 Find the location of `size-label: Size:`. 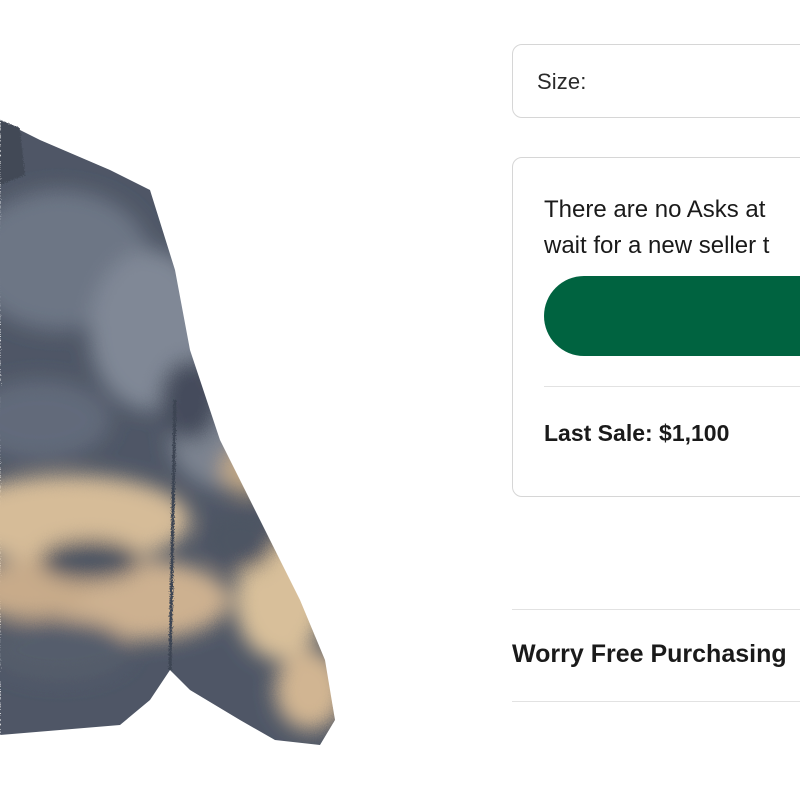

size-label: Size: is located at coordinates (562, 81).